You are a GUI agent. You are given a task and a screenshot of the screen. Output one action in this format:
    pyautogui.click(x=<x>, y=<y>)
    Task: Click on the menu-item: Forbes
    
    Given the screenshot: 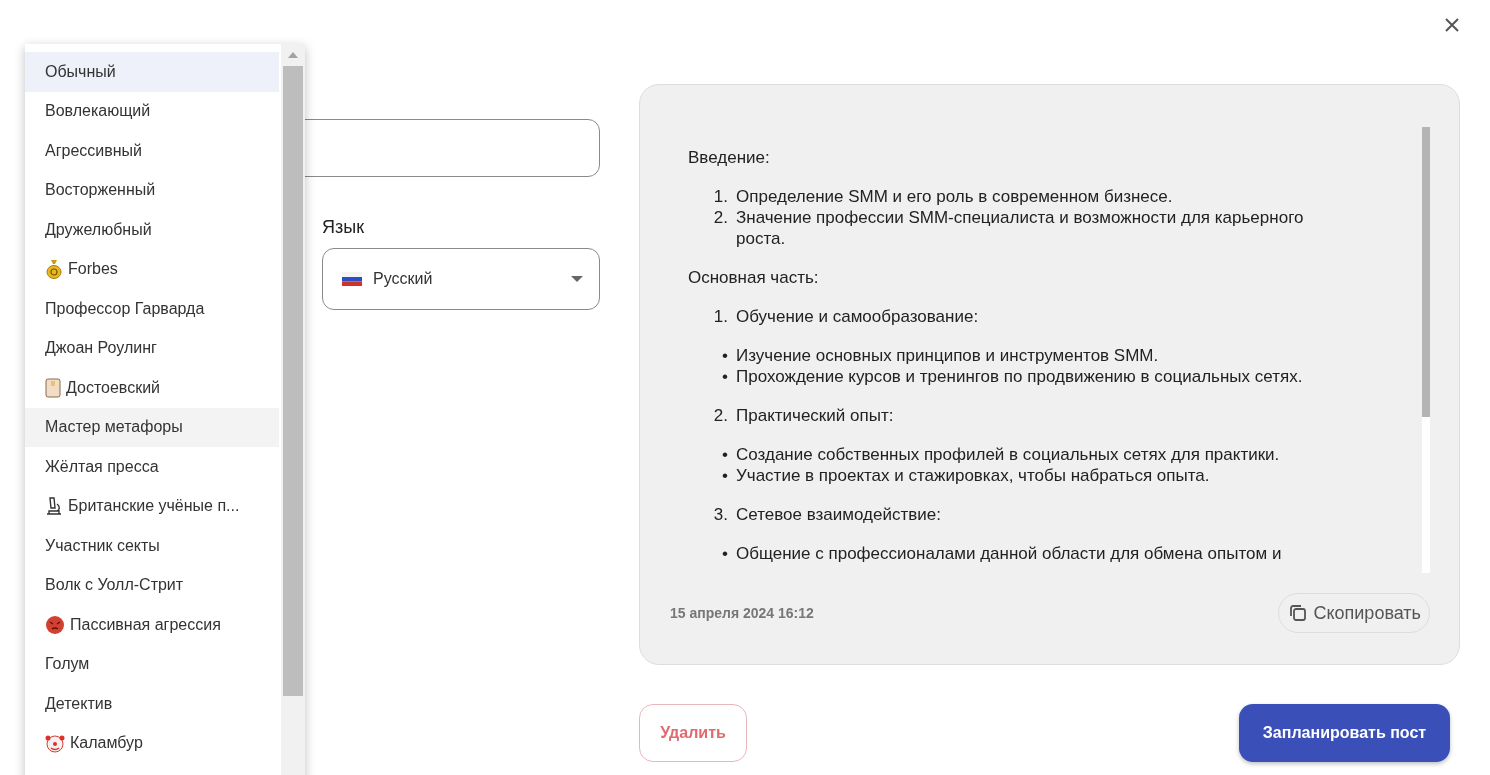 What is the action you would take?
    pyautogui.click(x=152, y=269)
    